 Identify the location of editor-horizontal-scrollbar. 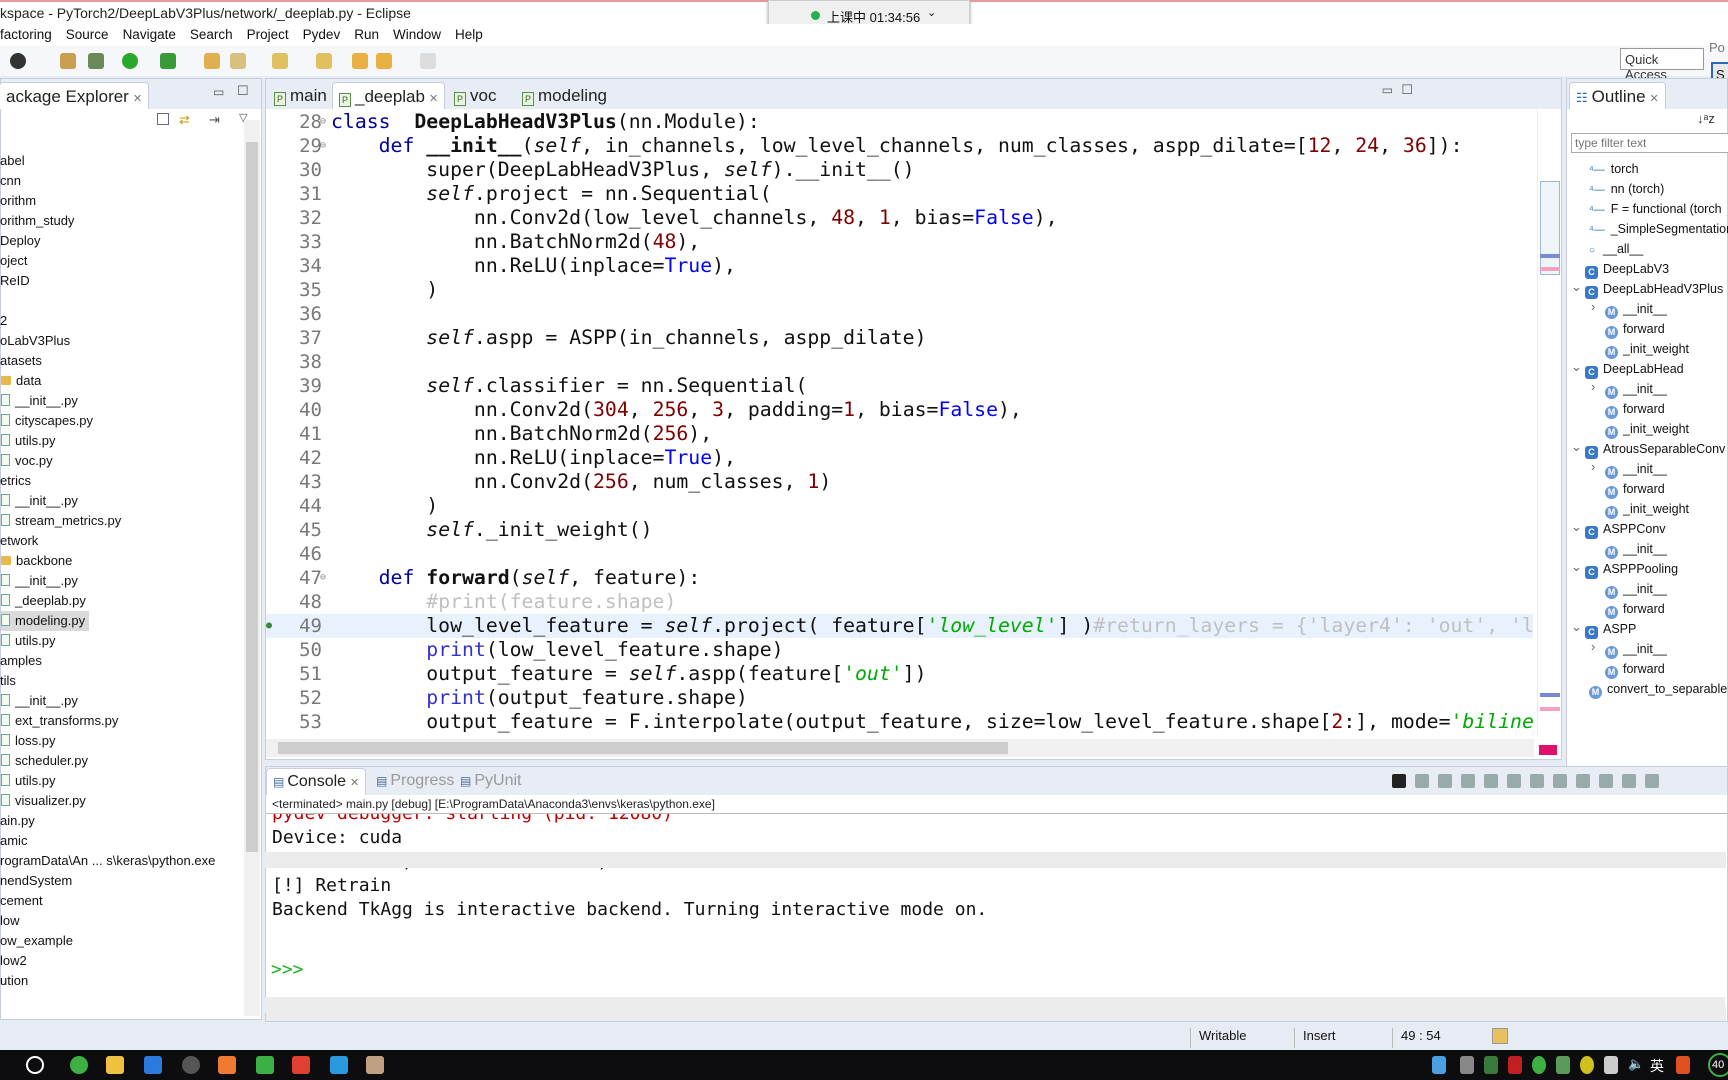
(900, 748).